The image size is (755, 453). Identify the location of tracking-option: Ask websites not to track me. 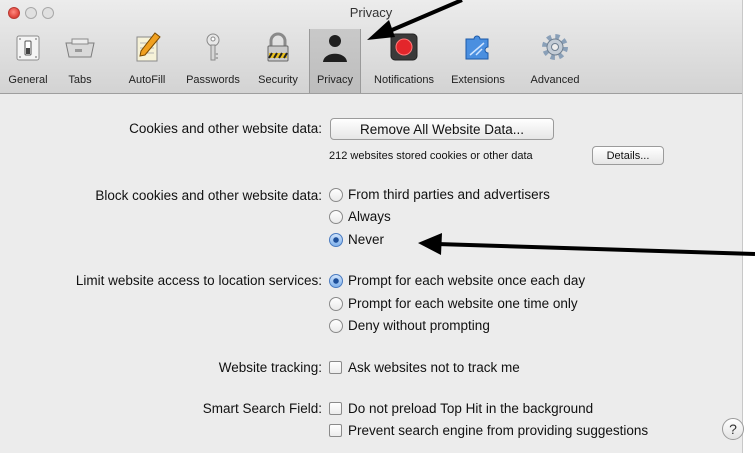
(424, 367).